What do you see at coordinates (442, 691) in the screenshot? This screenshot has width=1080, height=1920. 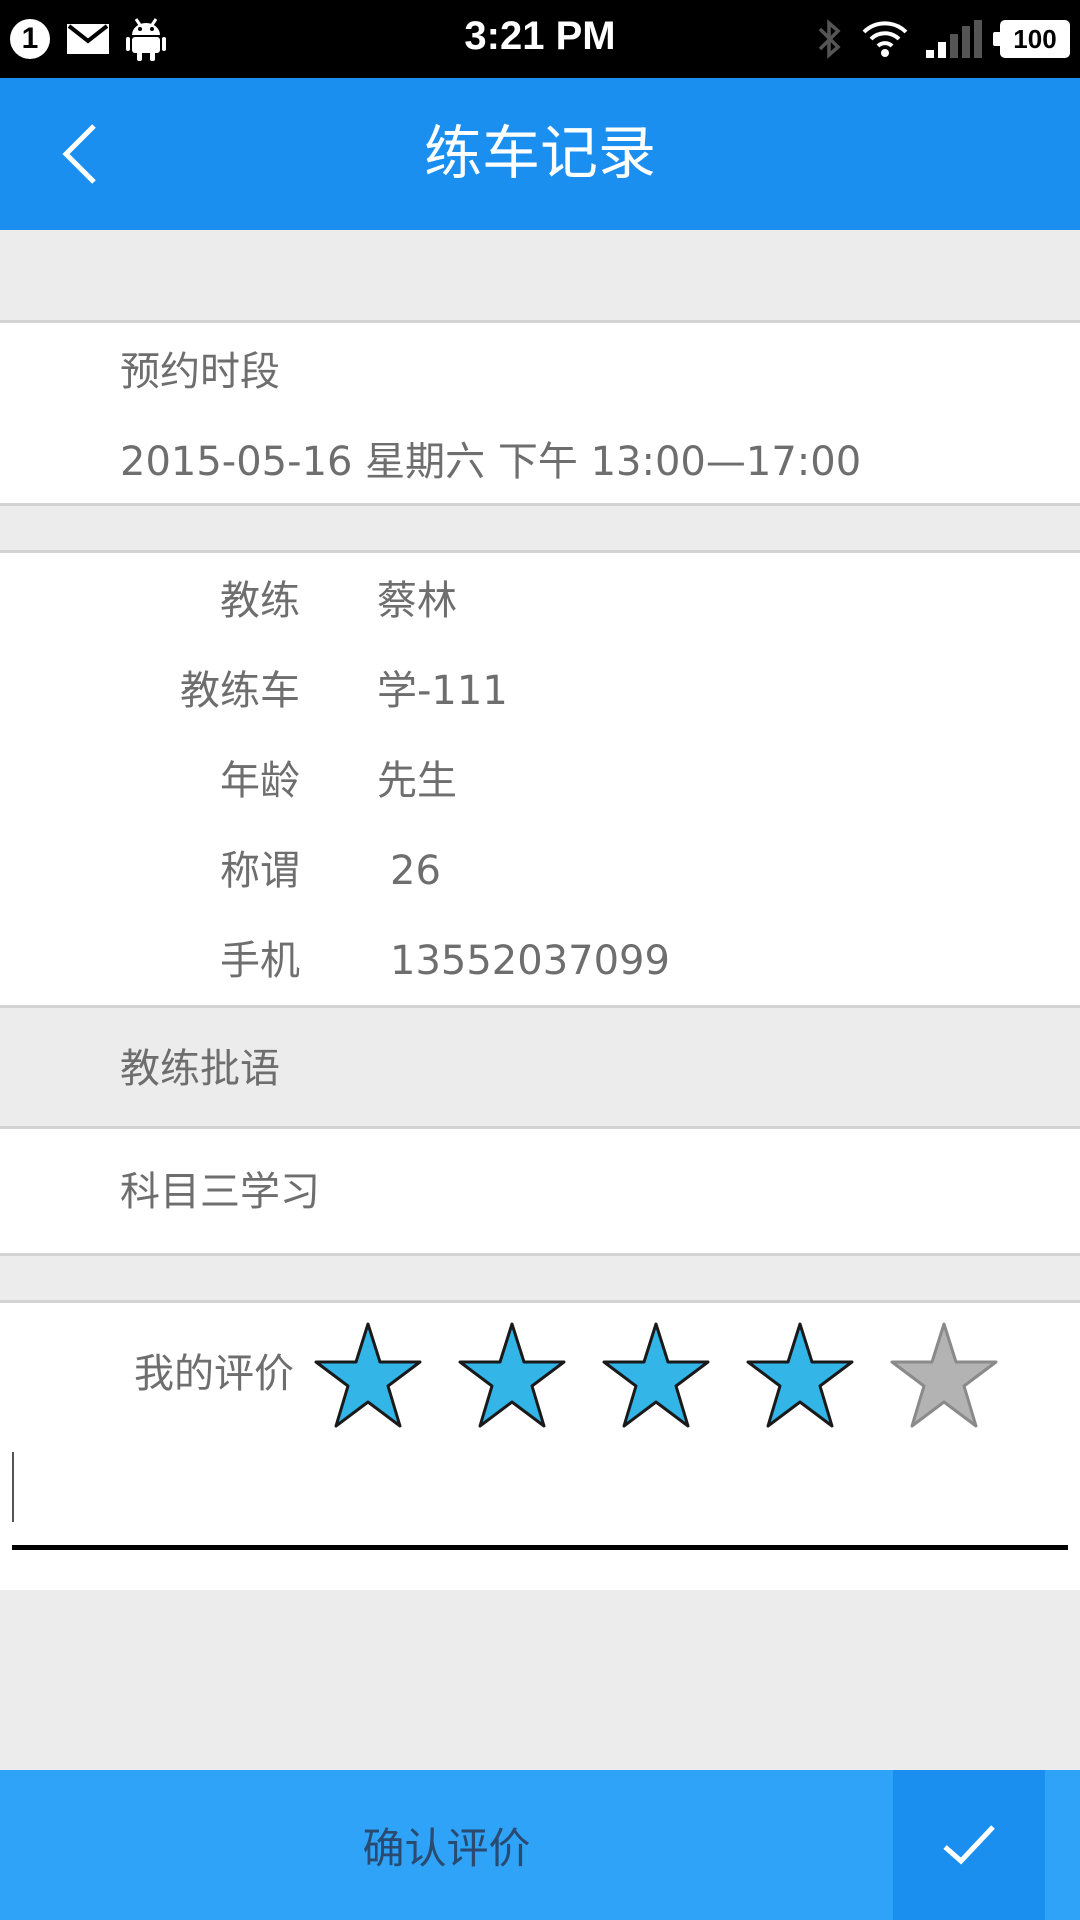 I see `coach-car-value: 学-111` at bounding box center [442, 691].